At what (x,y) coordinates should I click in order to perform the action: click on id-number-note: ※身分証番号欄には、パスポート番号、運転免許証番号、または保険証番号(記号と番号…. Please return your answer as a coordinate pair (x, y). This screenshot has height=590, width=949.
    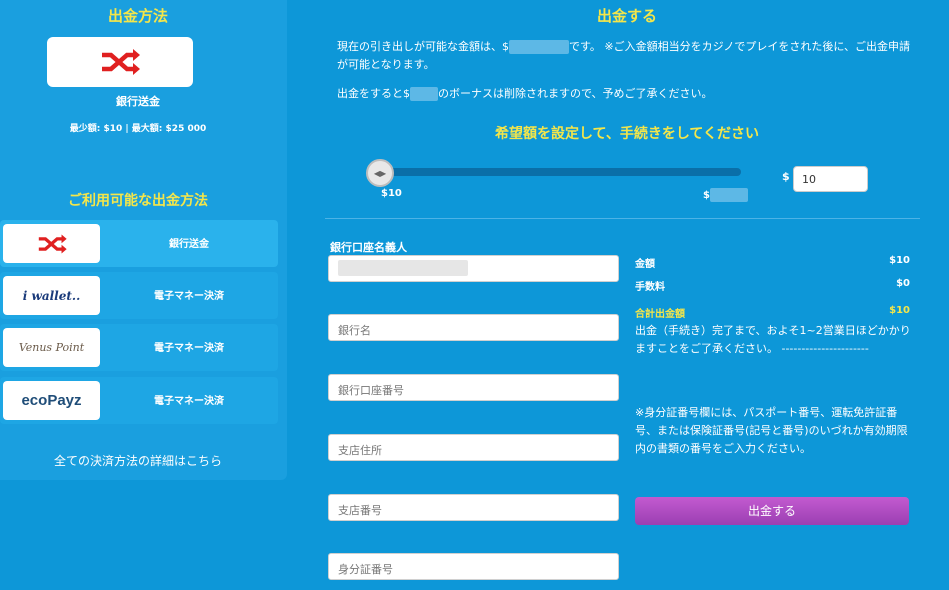
    Looking at the image, I should click on (771, 430).